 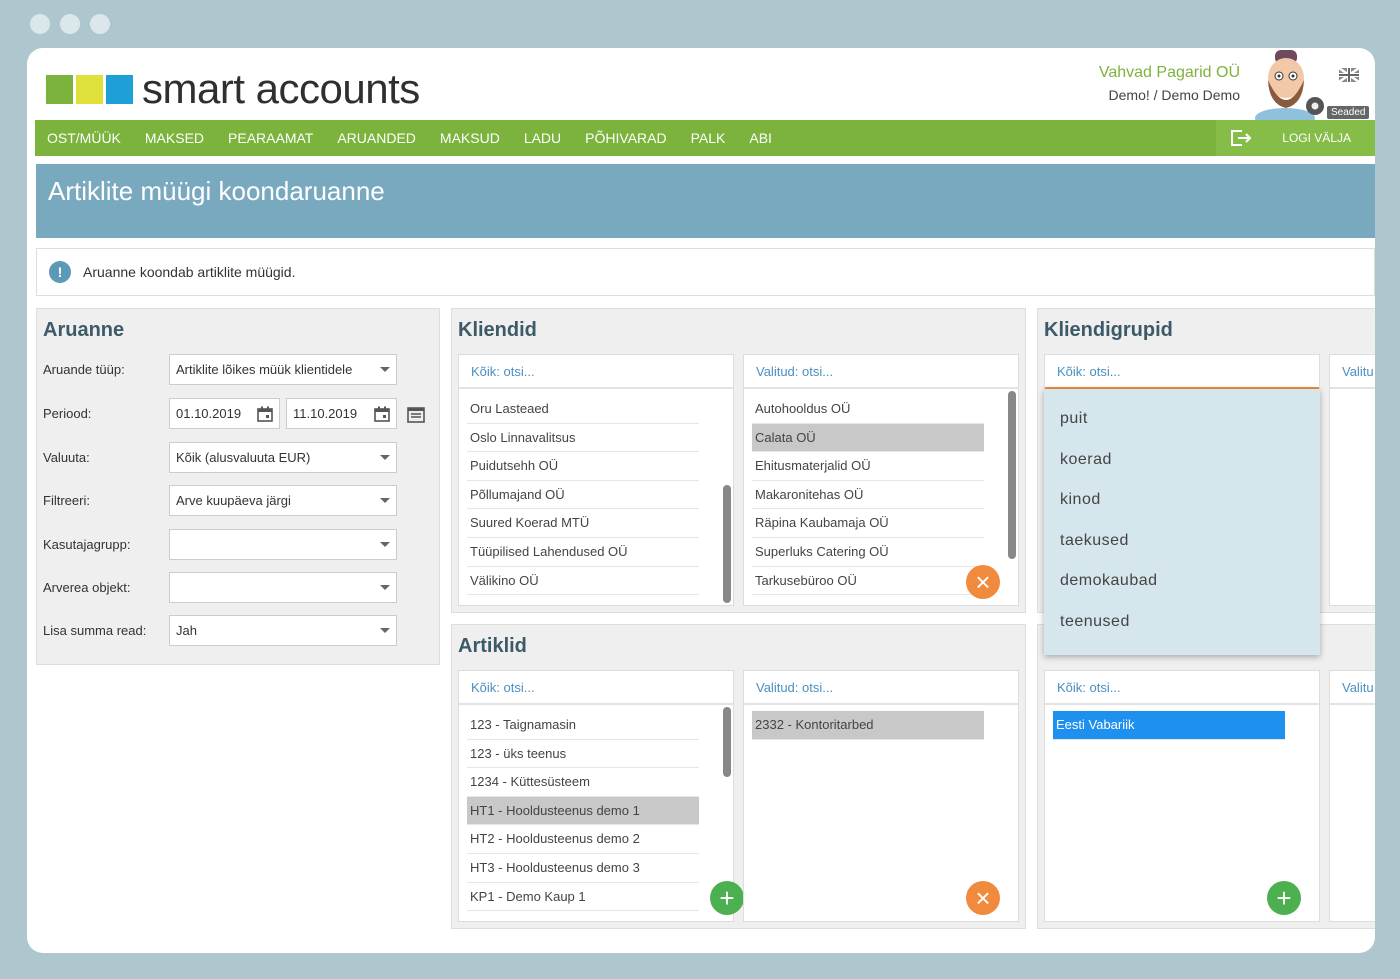 I want to click on list-item-selected: Eesti Vabariik, so click(x=1169, y=725).